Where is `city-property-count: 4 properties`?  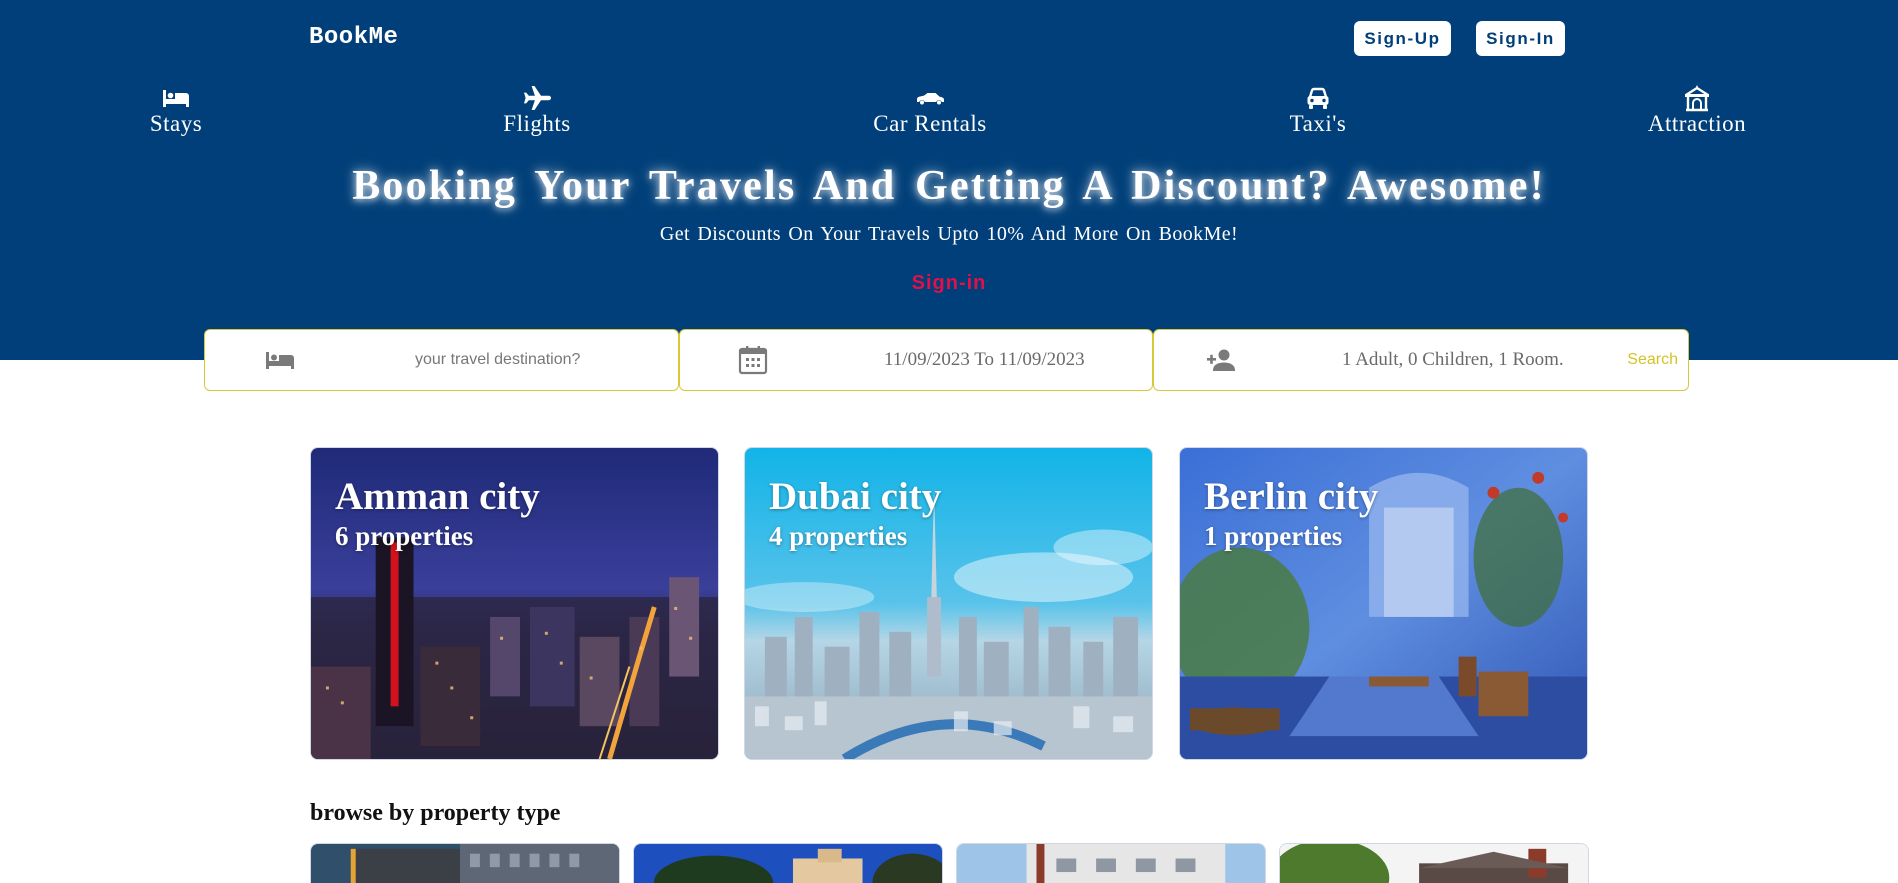 city-property-count: 4 properties is located at coordinates (838, 536).